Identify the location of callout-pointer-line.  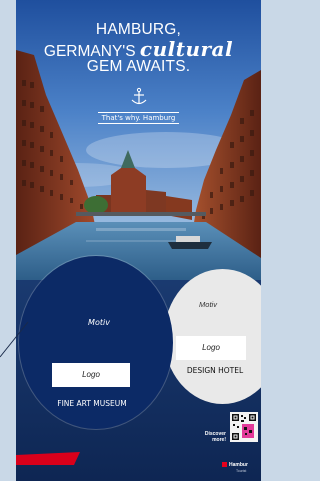
(14, 339).